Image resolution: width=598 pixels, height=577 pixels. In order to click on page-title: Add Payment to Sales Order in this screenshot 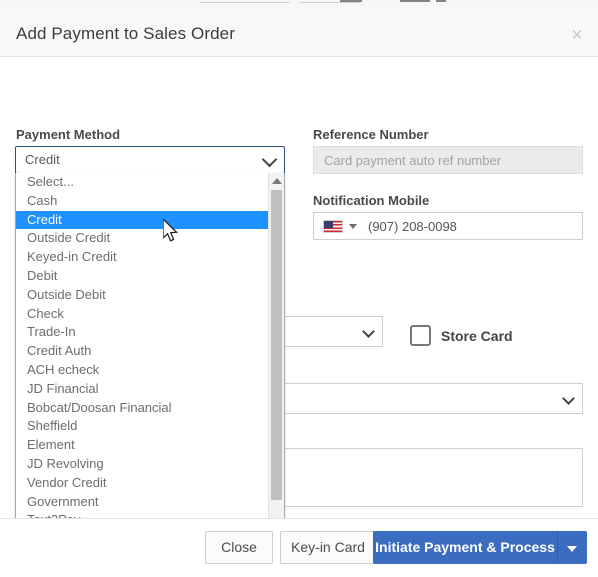, I will do `click(125, 33)`.